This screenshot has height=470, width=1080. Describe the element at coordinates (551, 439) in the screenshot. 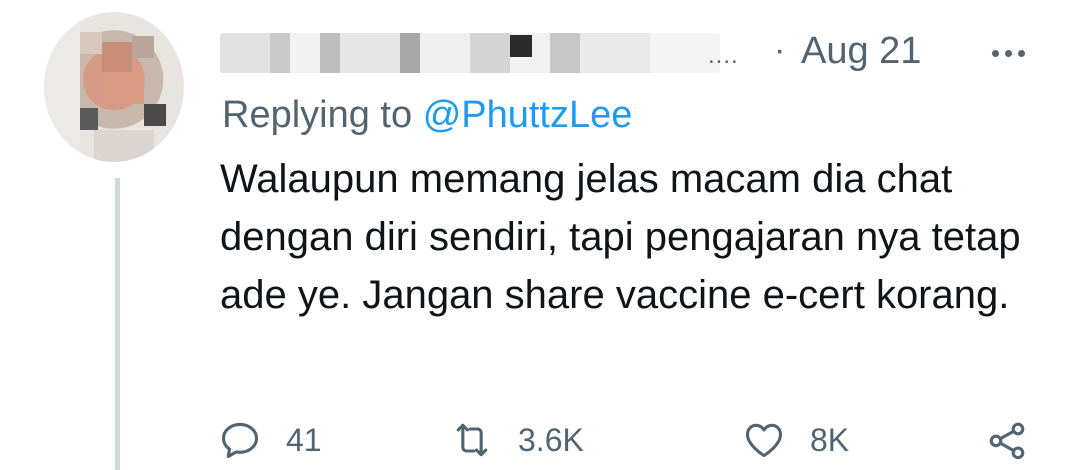

I see `retweet-count: 3.6K` at that location.